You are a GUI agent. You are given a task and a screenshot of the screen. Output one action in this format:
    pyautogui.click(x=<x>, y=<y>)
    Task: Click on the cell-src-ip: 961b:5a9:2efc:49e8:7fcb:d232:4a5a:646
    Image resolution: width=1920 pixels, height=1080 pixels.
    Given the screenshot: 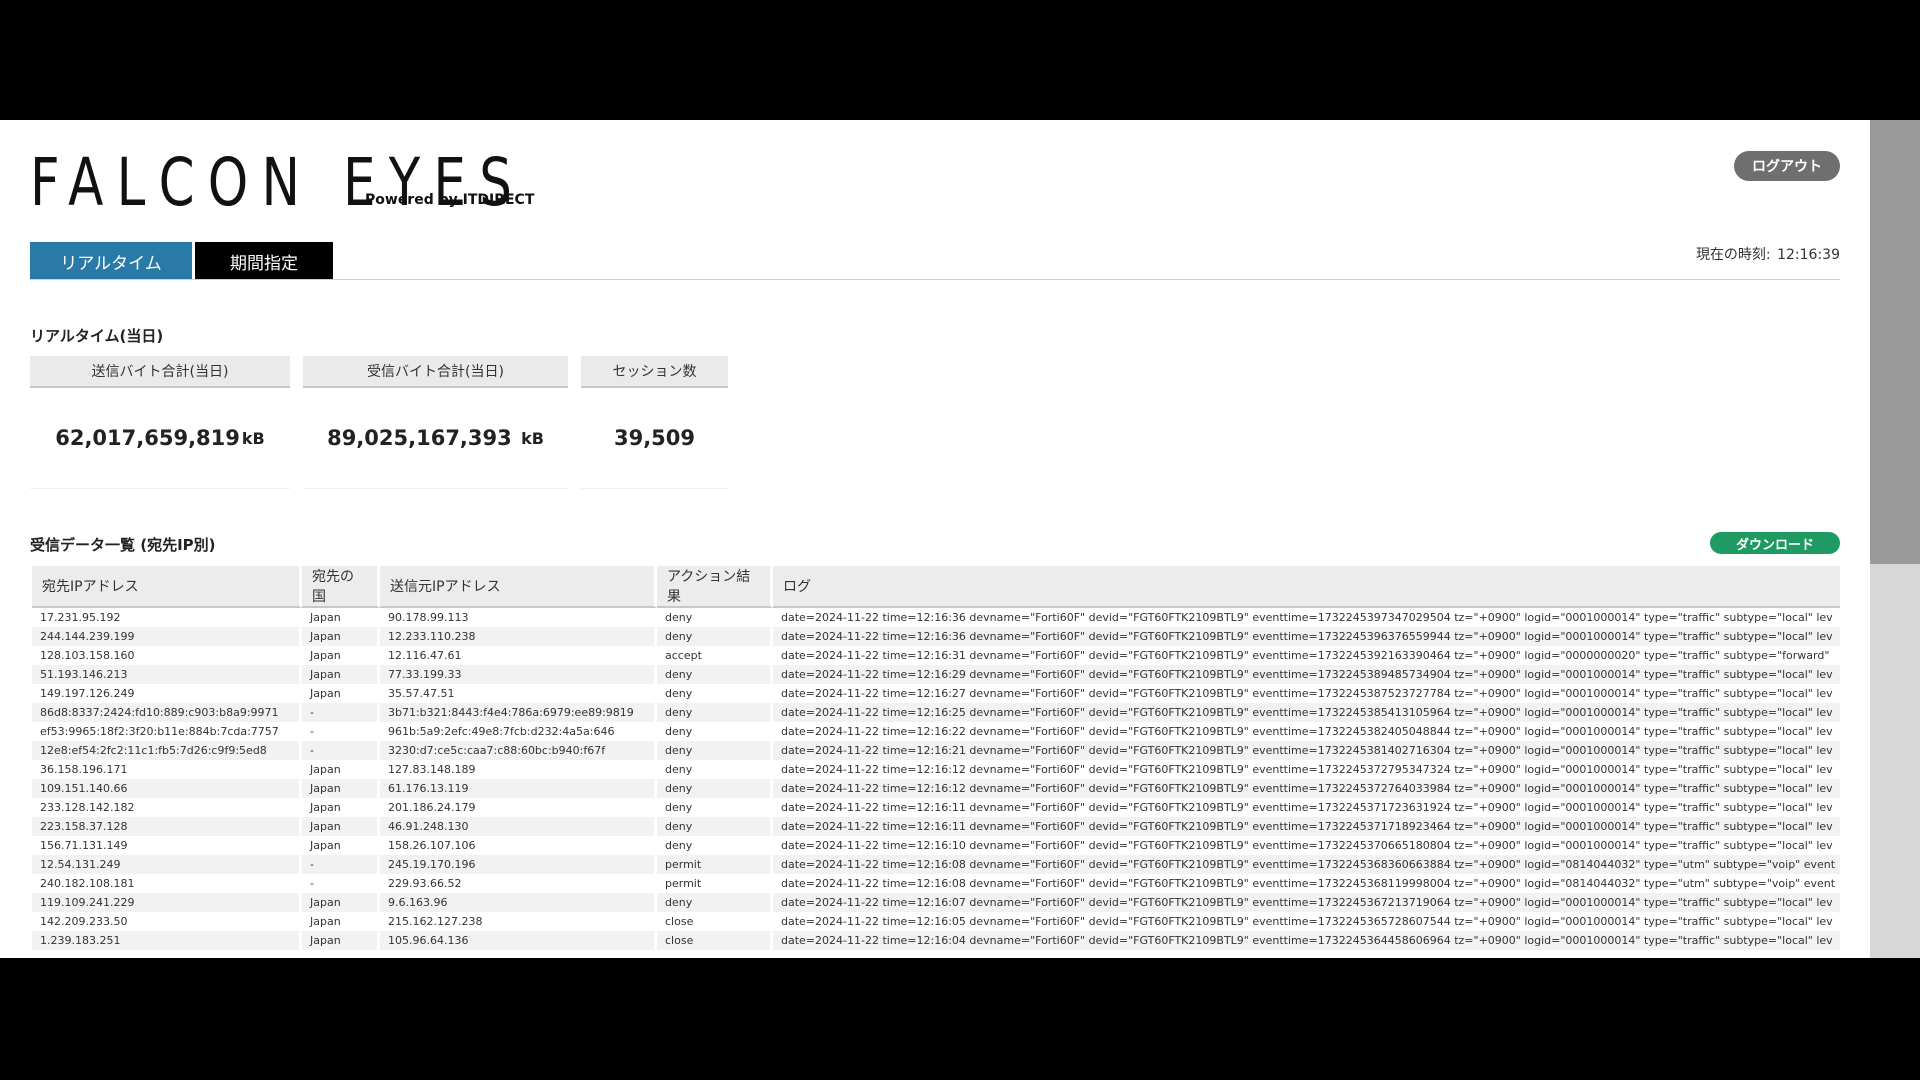 What is the action you would take?
    pyautogui.click(x=518, y=731)
    